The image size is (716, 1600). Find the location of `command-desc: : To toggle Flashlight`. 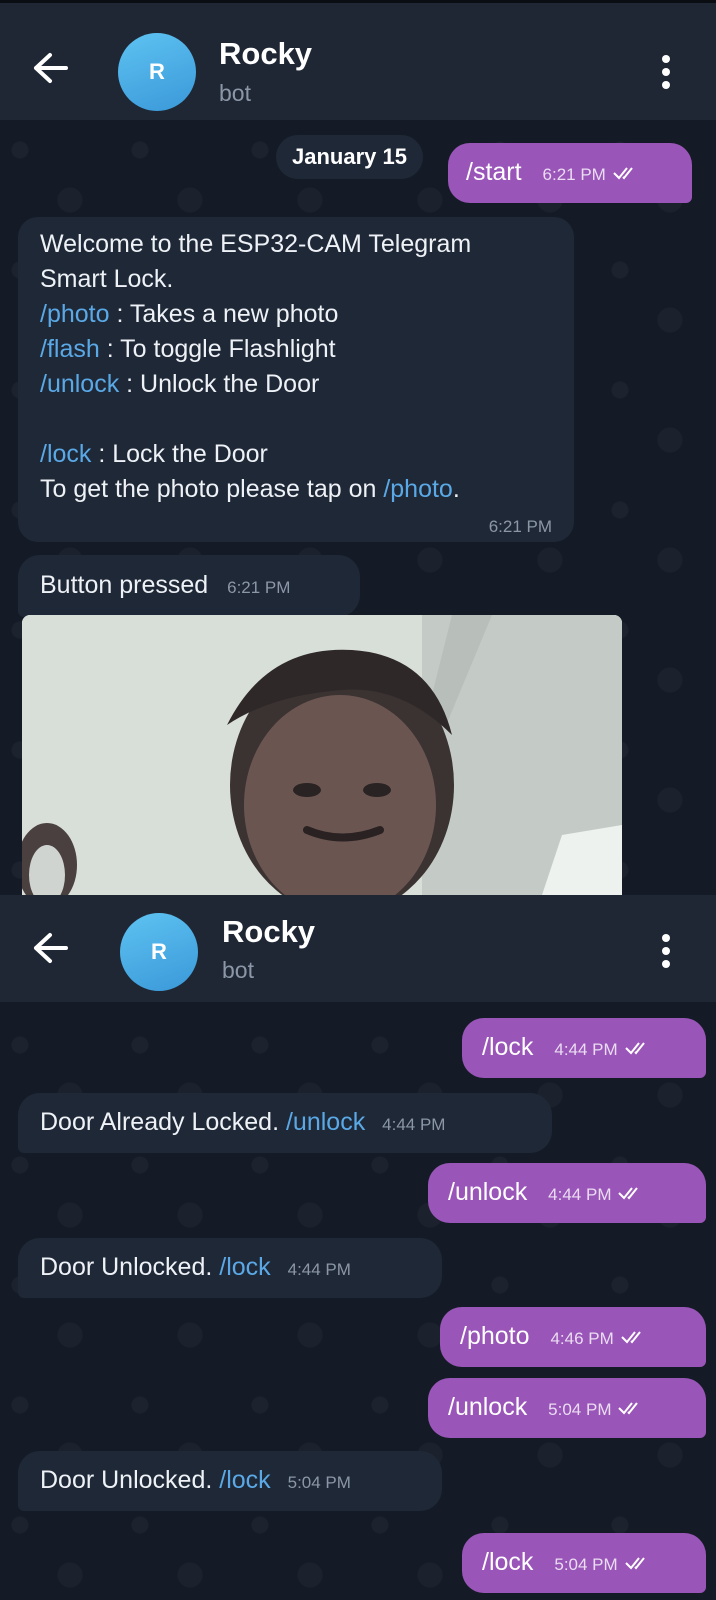

command-desc: : To toggle Flashlight is located at coordinates (217, 349).